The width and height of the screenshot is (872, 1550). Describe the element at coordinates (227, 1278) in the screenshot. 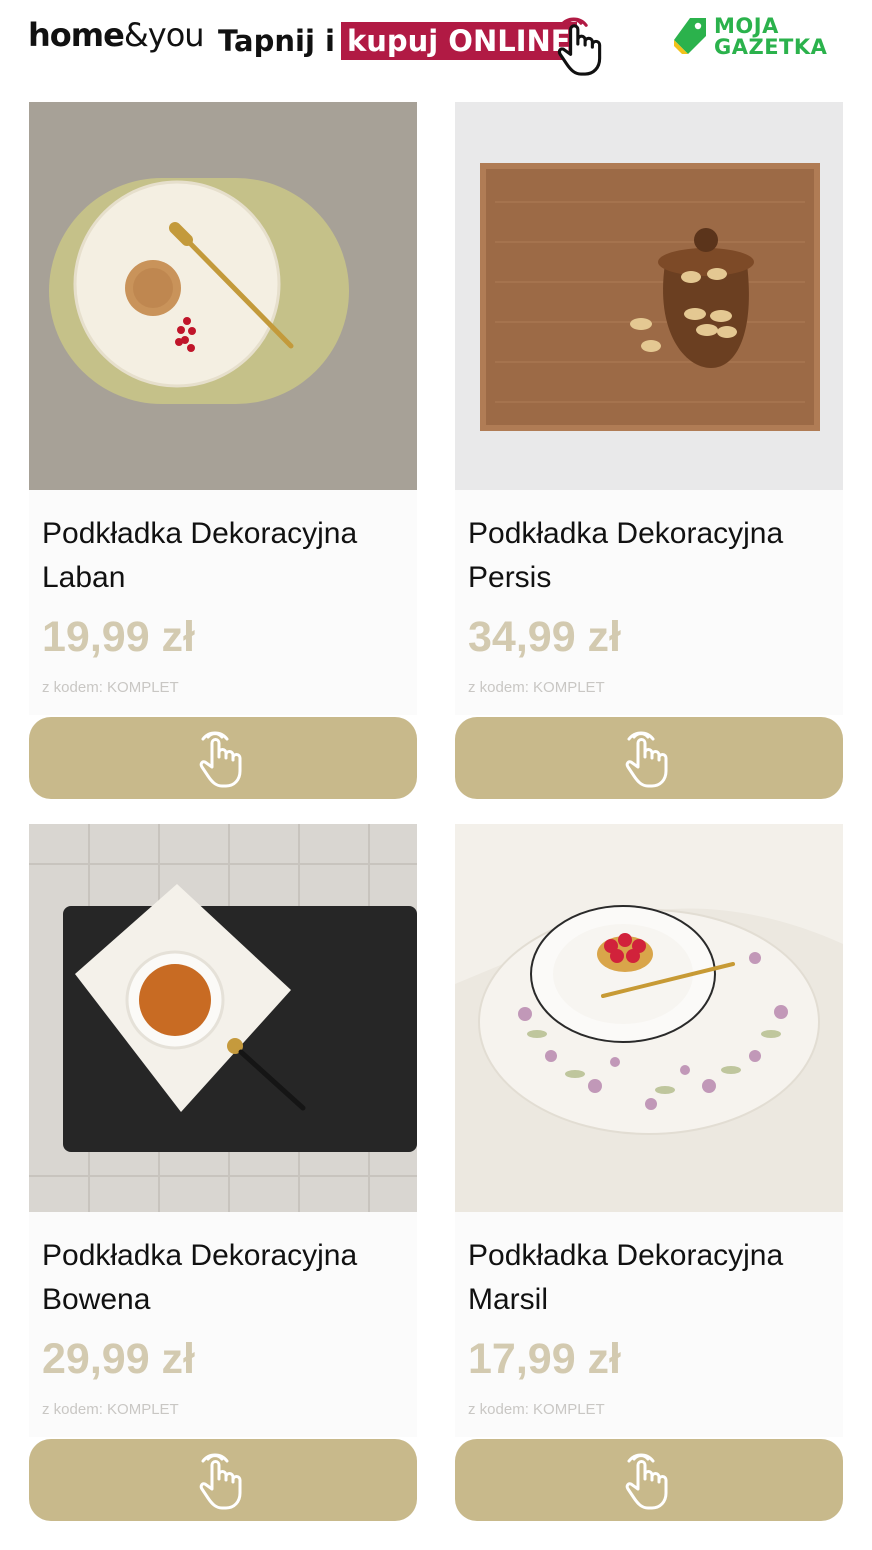

I see `product-name: Podkładka Dekoracyjna Bowena` at that location.